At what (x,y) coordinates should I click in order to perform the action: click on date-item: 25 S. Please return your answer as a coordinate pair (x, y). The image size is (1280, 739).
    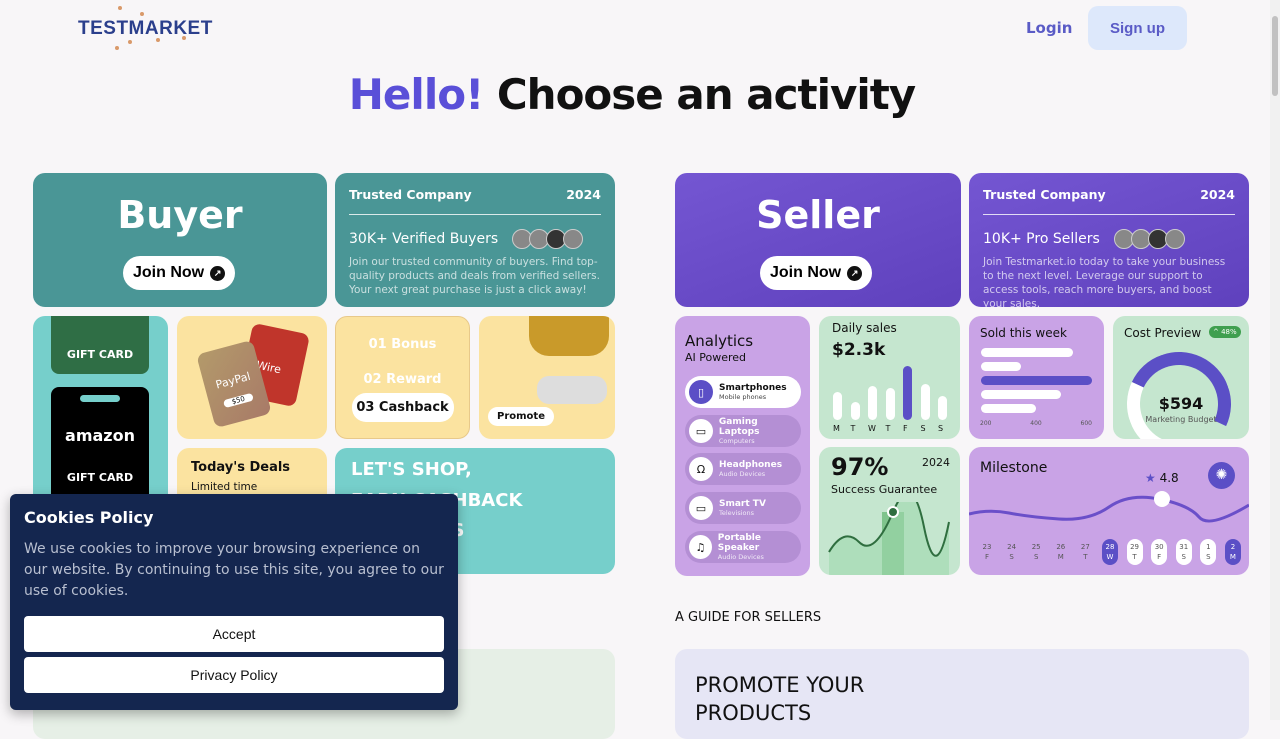
    Looking at the image, I should click on (1036, 552).